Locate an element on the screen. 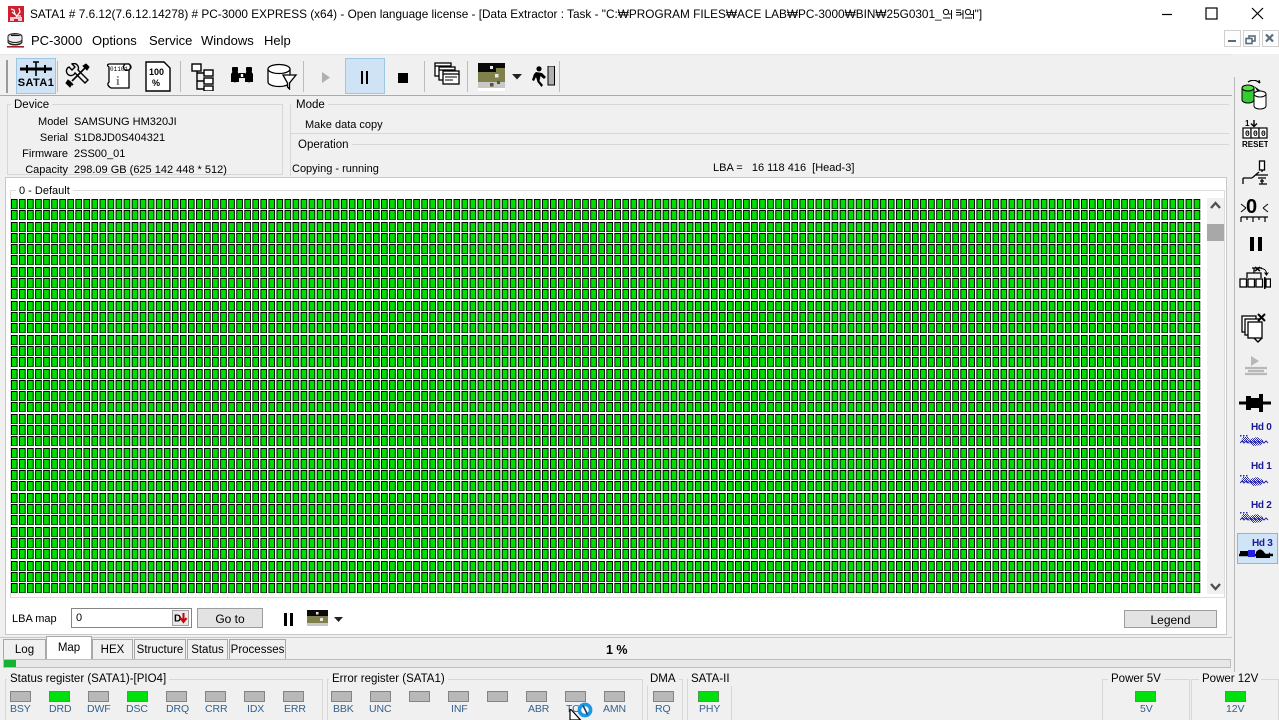  svg-text: 100 is located at coordinates (156, 72).